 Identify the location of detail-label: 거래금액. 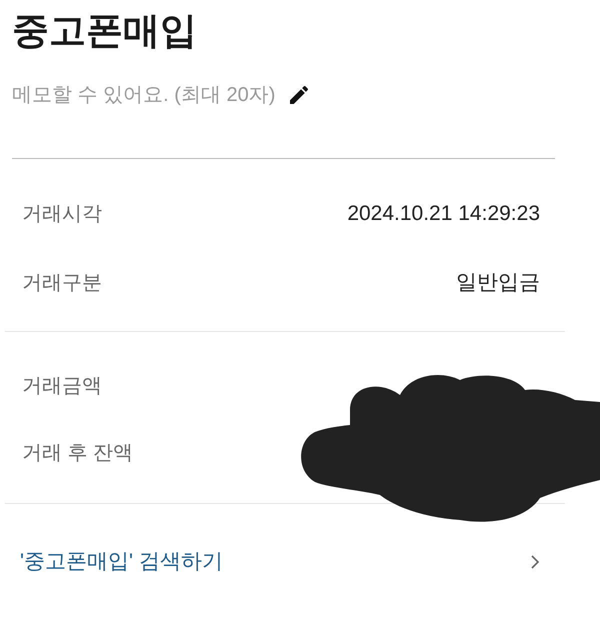
(62, 386).